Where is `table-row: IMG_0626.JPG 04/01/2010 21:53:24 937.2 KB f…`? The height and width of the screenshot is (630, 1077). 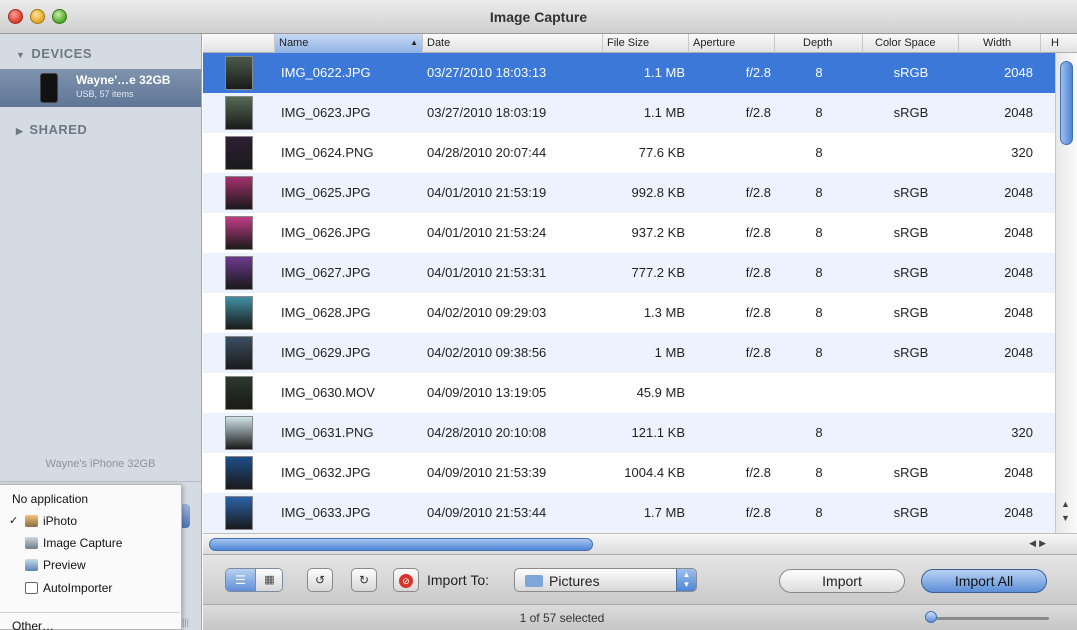 table-row: IMG_0626.JPG 04/01/2010 21:53:24 937.2 KB f… is located at coordinates (629, 233).